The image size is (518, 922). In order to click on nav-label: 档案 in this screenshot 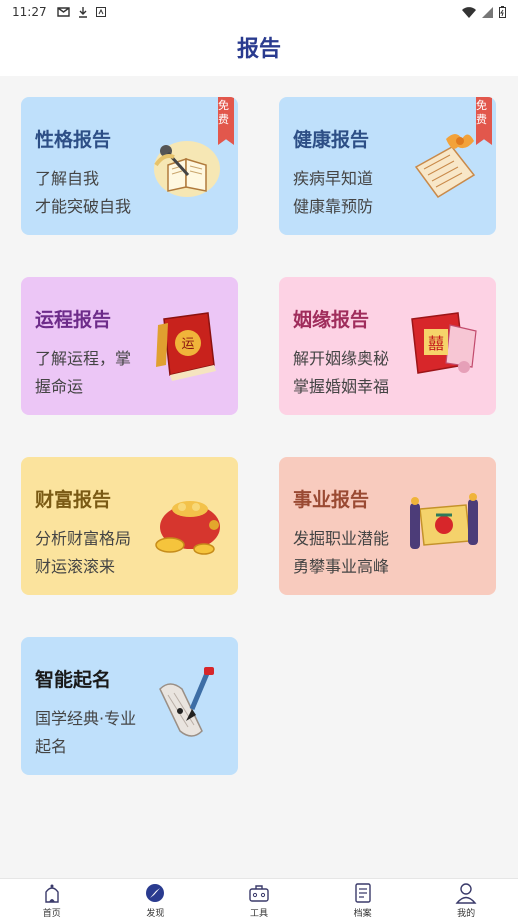, I will do `click(362, 914)`.